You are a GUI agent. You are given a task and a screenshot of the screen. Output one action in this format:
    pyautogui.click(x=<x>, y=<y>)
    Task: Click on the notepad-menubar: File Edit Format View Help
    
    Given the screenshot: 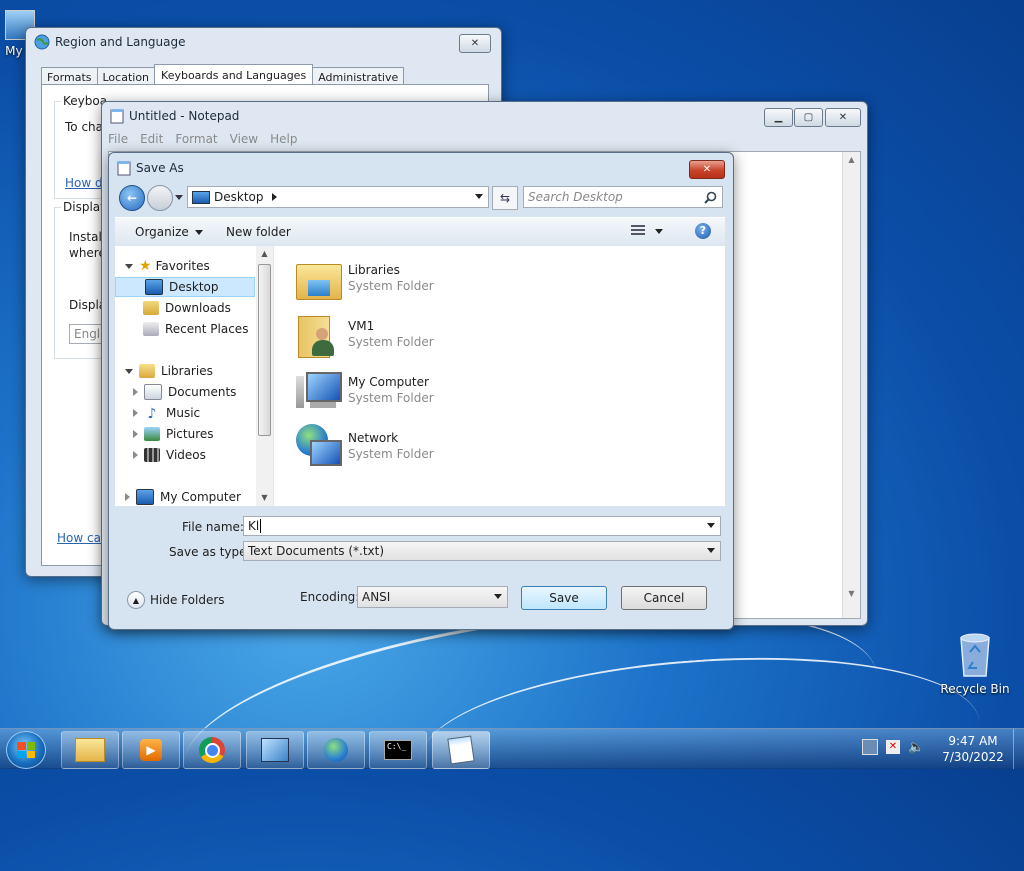 What is the action you would take?
    pyautogui.click(x=202, y=139)
    